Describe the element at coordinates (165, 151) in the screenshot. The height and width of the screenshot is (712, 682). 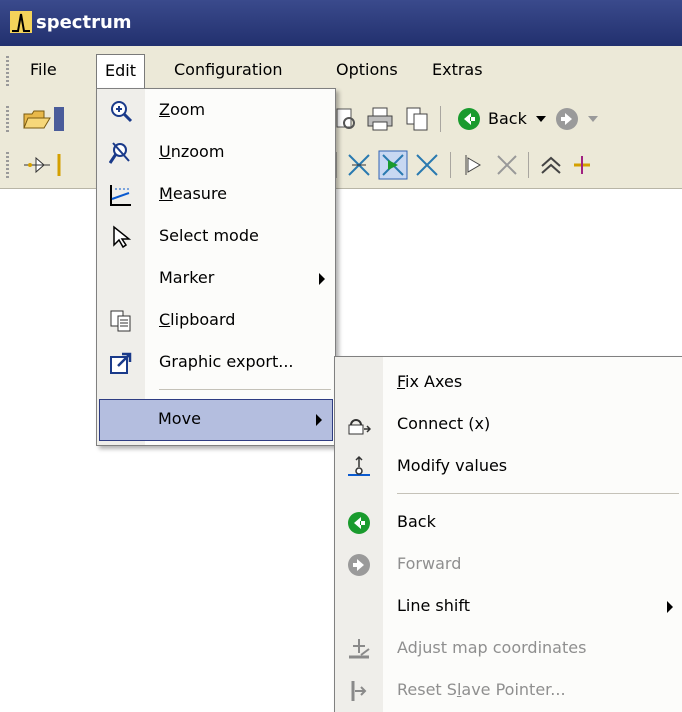
I see `unzoom-mnemonic: U` at that location.